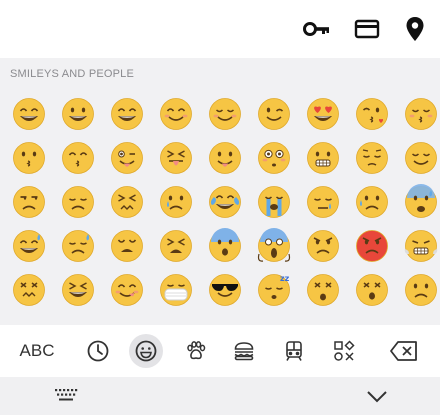 The width and height of the screenshot is (440, 415). I want to click on category-tab-bar: ABC, so click(220, 351).